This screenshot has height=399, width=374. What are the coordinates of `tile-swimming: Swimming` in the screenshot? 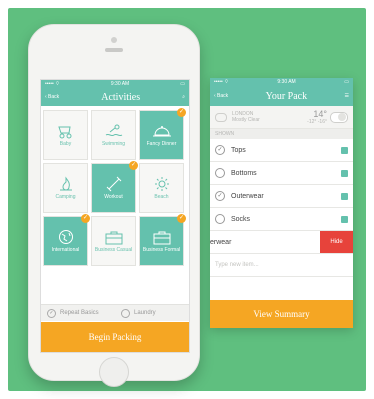 It's located at (113, 135).